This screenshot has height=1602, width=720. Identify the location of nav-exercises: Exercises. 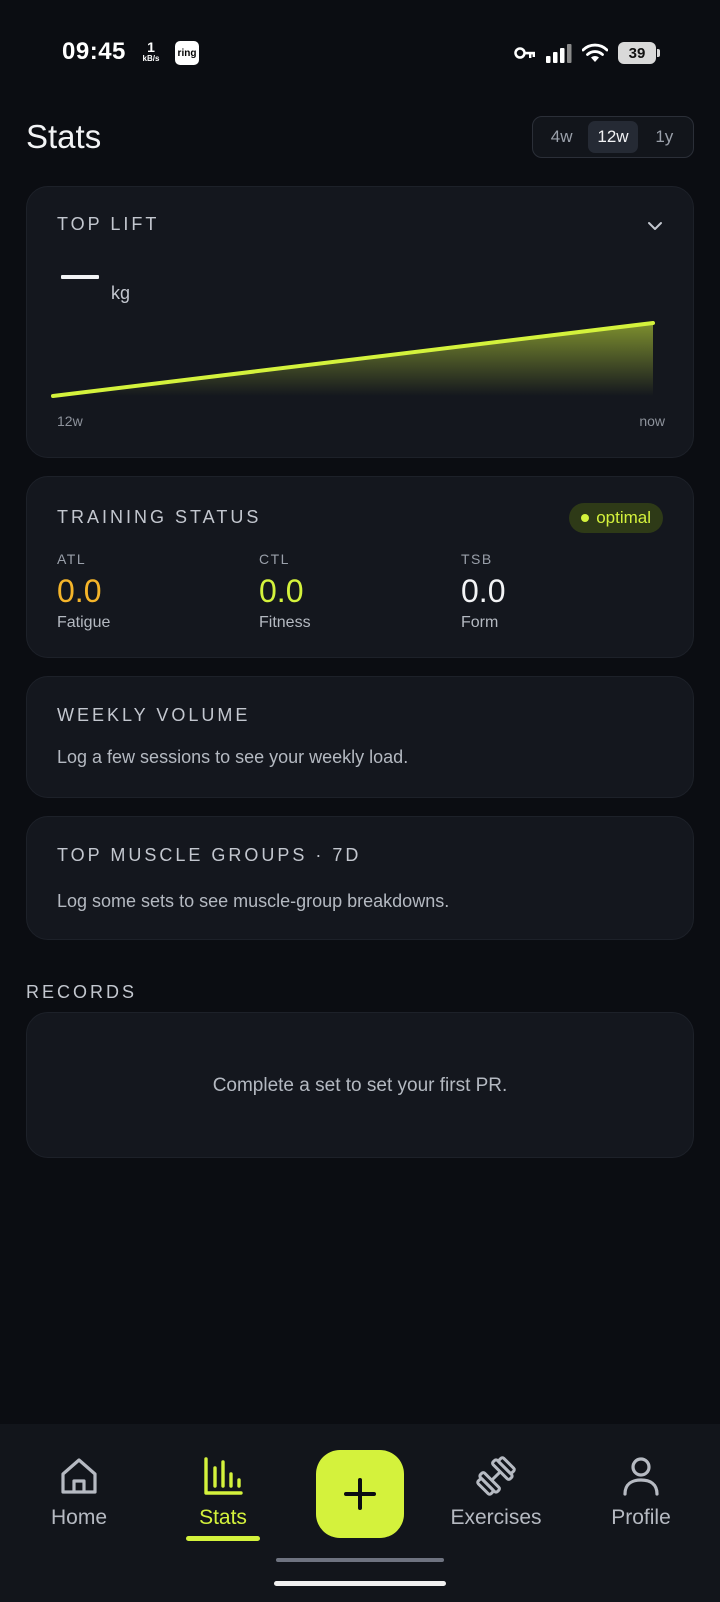
(496, 1492).